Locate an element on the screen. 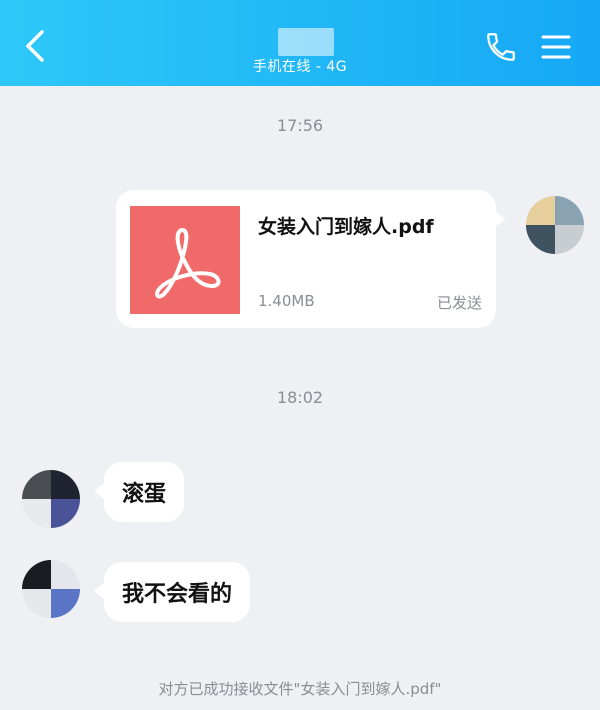 Image resolution: width=600 pixels, height=710 pixels. menu-button is located at coordinates (556, 47).